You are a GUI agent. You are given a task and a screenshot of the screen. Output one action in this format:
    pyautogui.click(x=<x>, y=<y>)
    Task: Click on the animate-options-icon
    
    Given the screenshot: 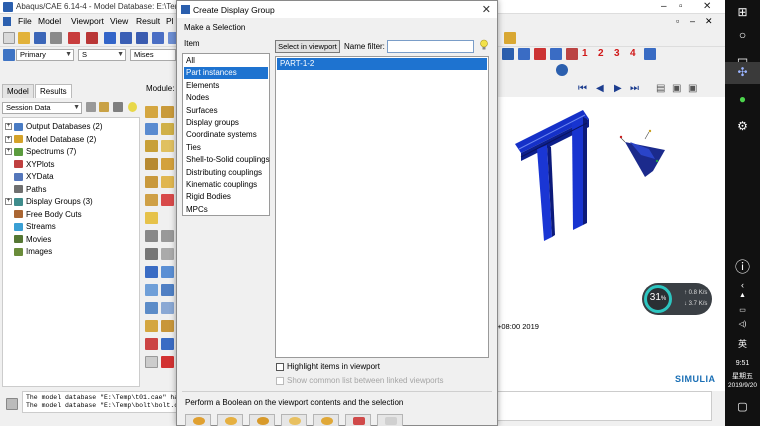 What is the action you would take?
    pyautogui.click(x=167, y=182)
    